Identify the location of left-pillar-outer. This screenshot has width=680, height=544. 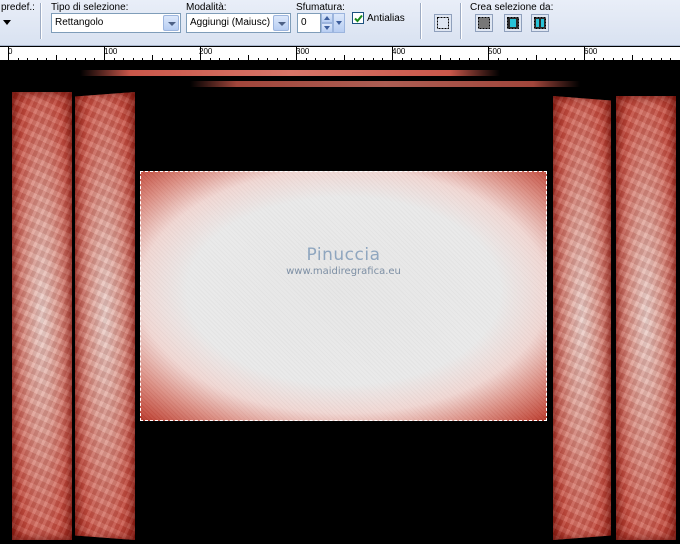
(42, 316).